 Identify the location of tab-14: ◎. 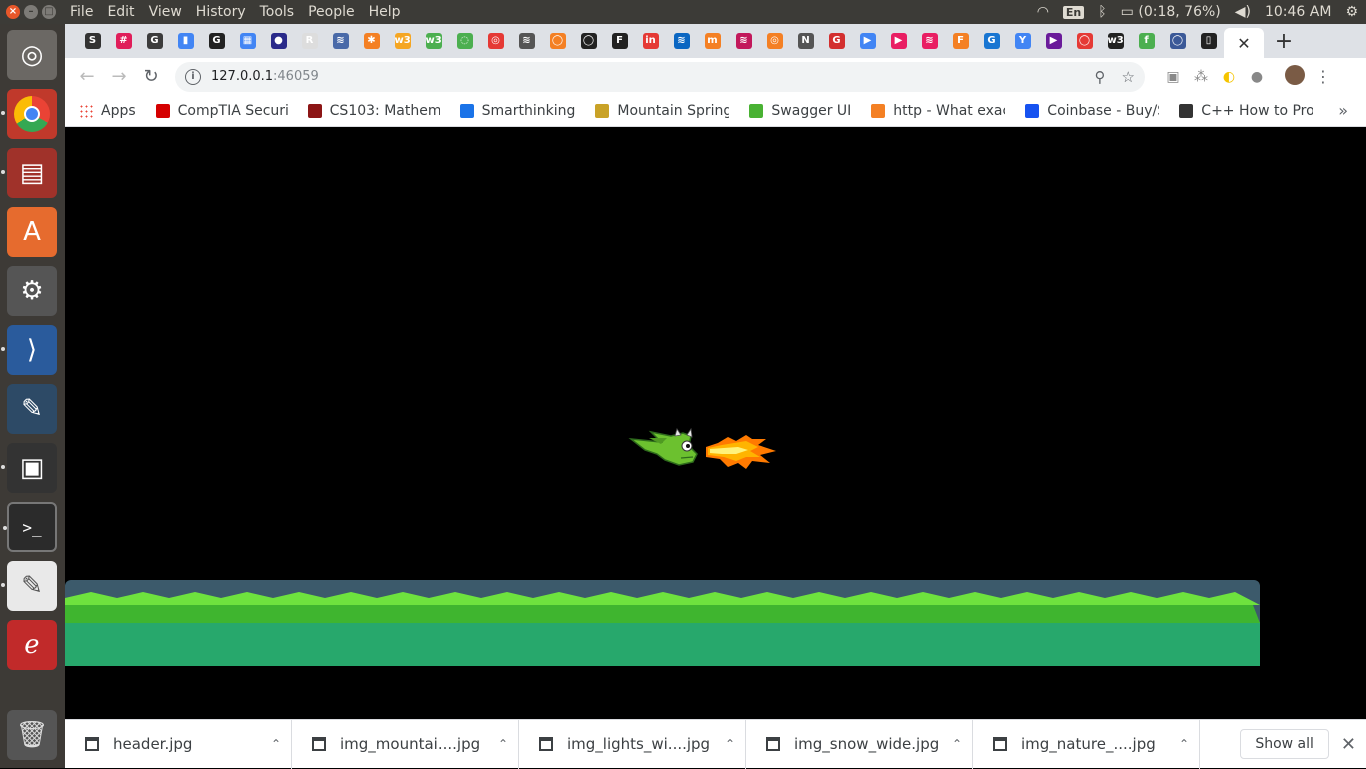
(495, 41).